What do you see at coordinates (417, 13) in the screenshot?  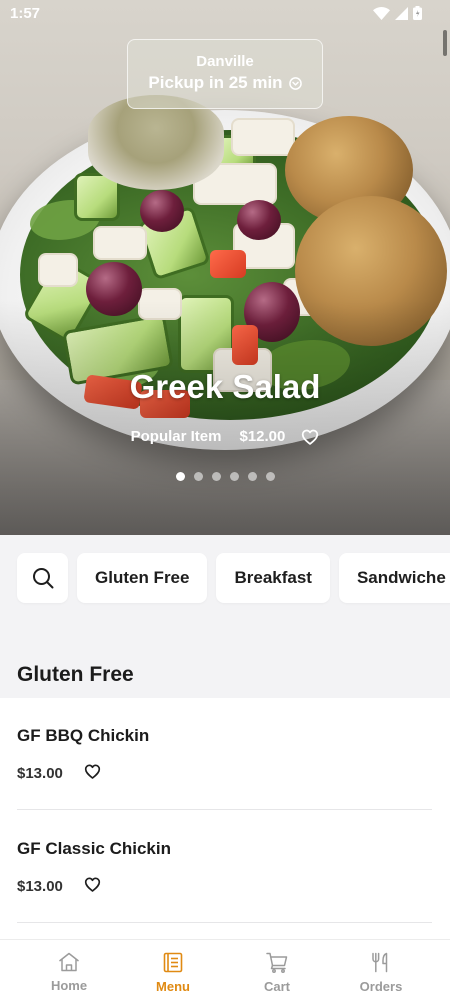 I see `battery-icon` at bounding box center [417, 13].